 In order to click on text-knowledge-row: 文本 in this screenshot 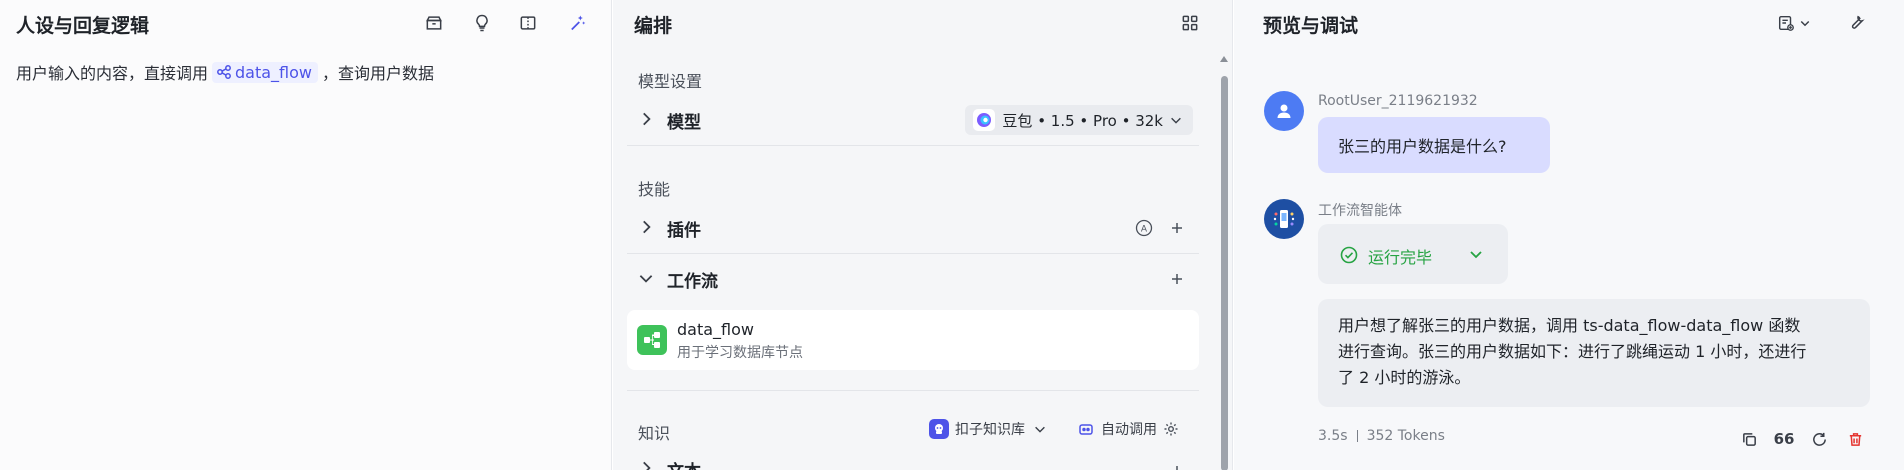, I will do `click(913, 462)`.